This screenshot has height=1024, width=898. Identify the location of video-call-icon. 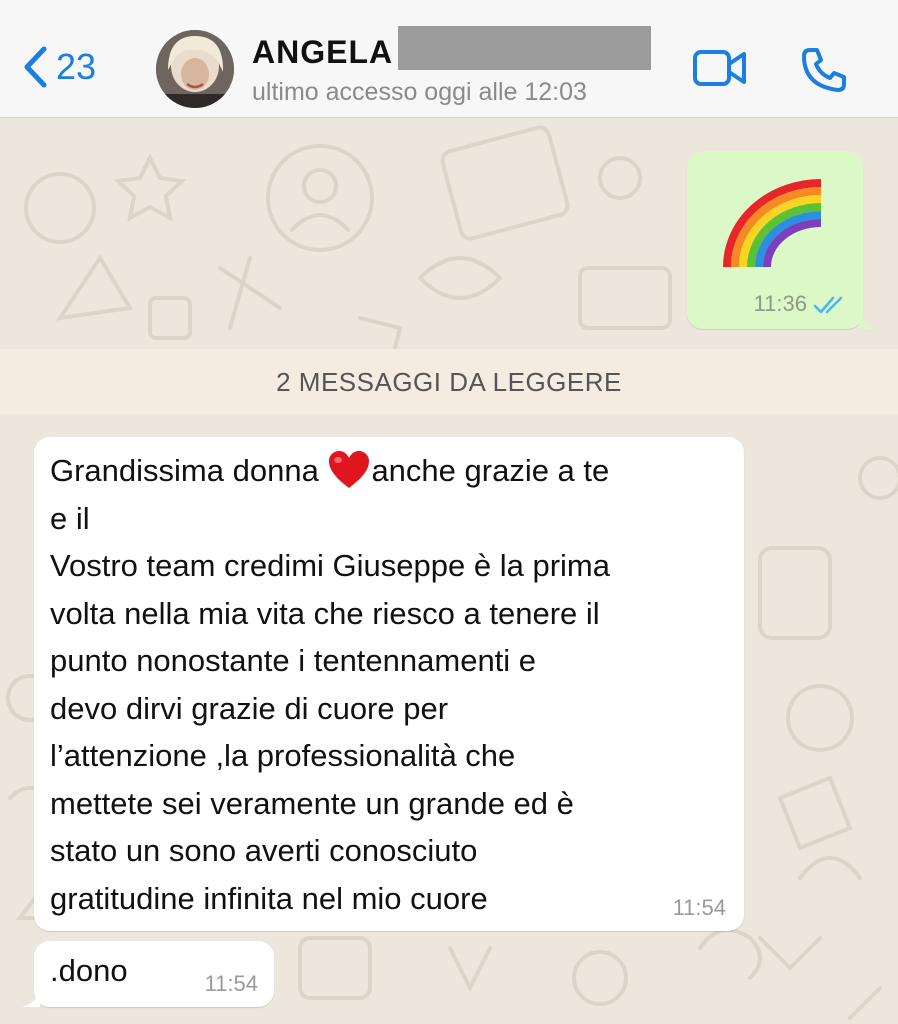
(719, 68).